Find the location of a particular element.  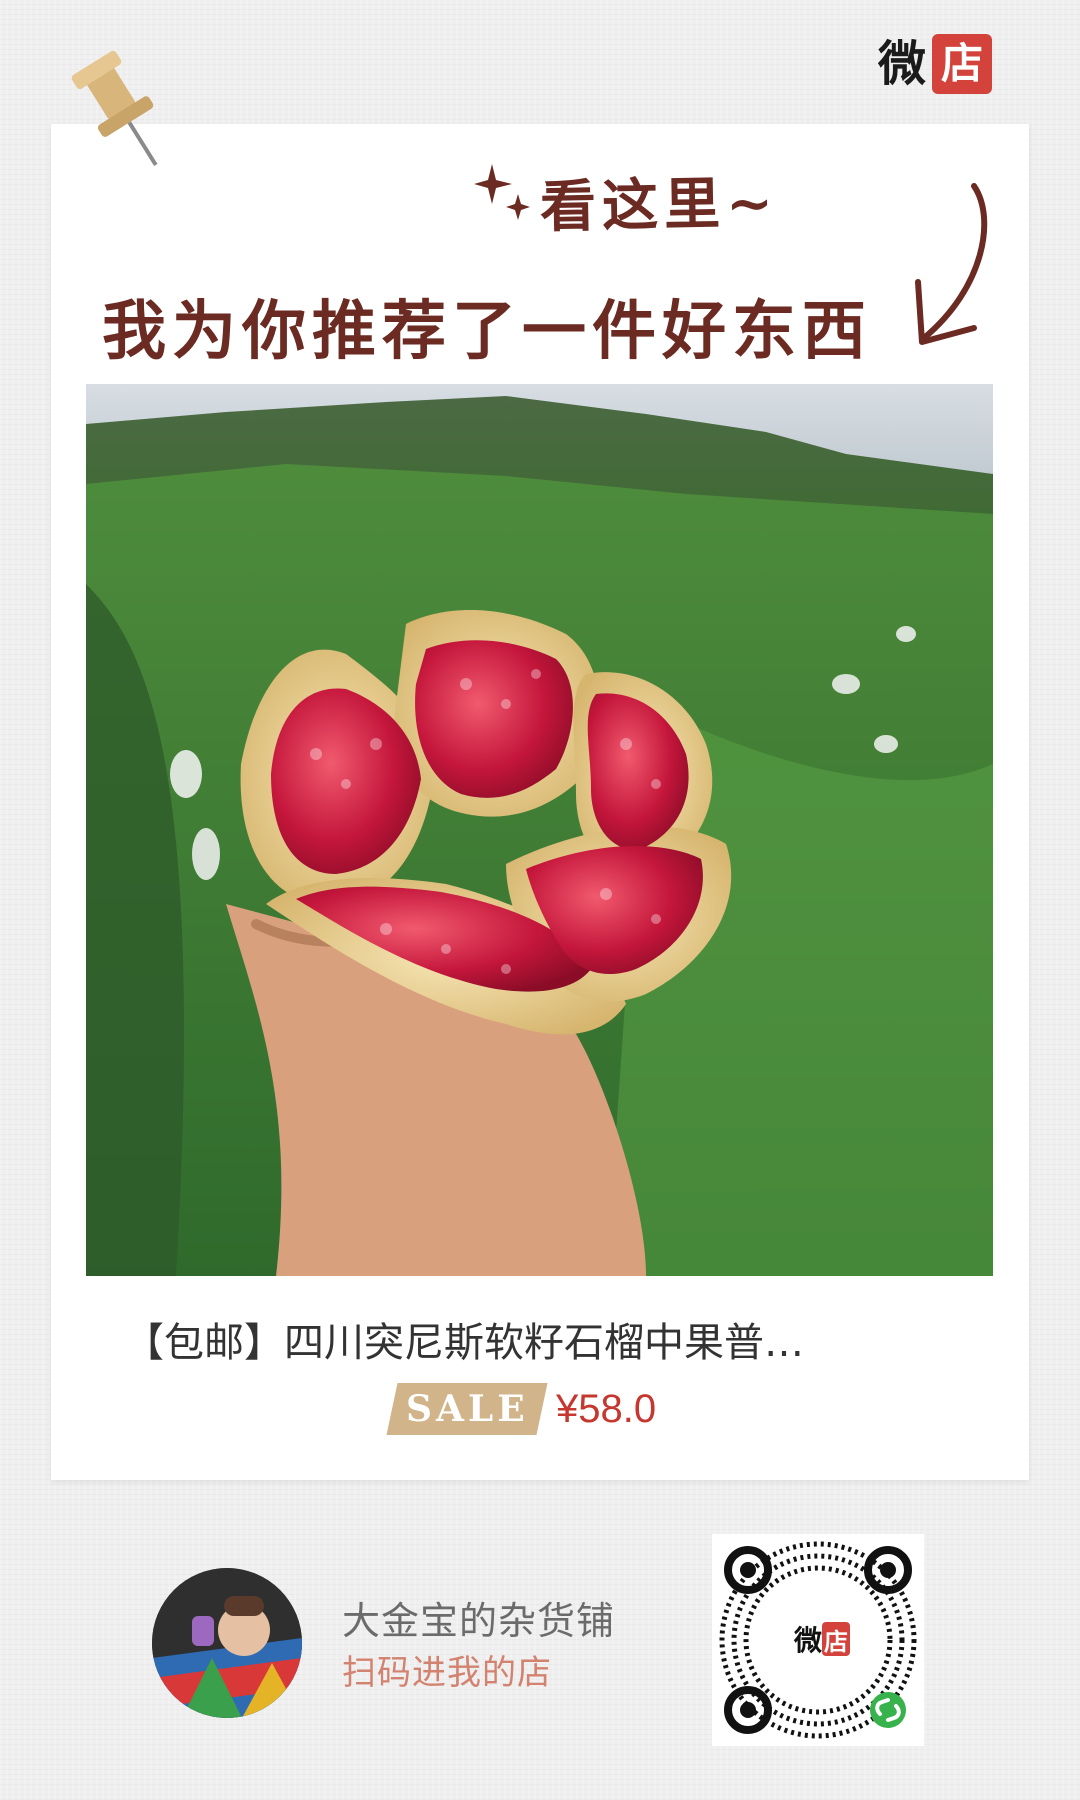

qr-dian: 店 is located at coordinates (836, 1642).